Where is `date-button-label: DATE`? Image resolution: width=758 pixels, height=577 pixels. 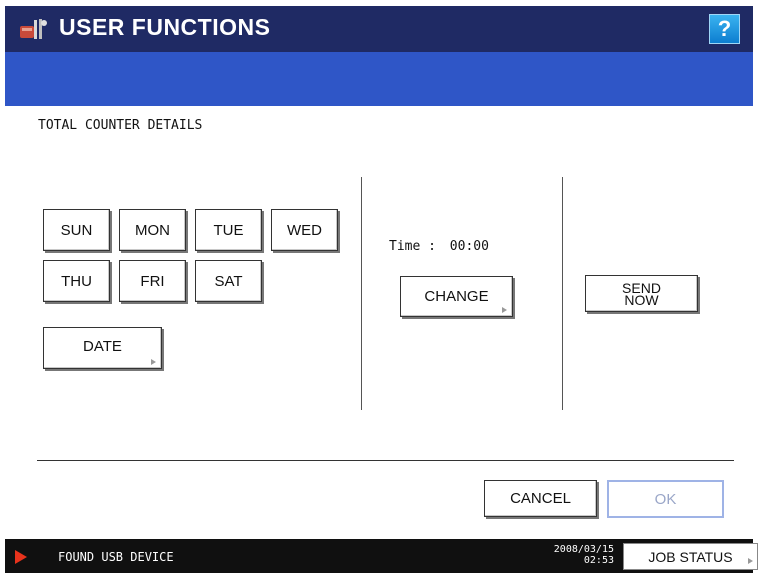 date-button-label: DATE is located at coordinates (102, 346).